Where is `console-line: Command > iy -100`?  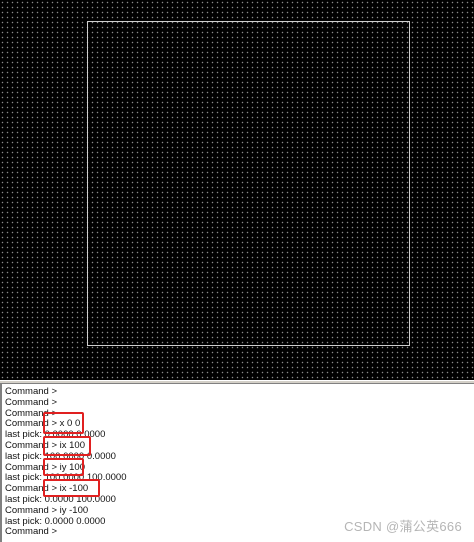 console-line: Command > iy -100 is located at coordinates (47, 510).